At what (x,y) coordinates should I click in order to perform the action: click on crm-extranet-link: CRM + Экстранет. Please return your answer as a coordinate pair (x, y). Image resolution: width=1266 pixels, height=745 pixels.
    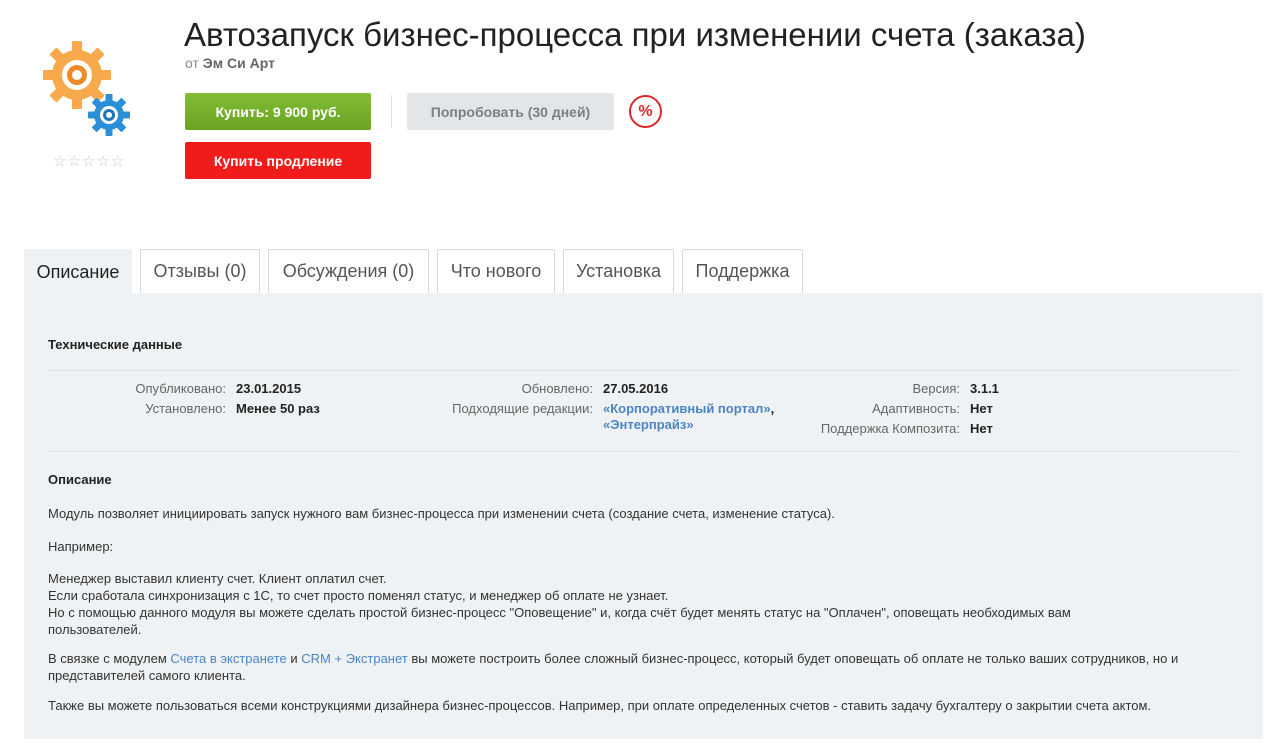
    Looking at the image, I should click on (354, 658).